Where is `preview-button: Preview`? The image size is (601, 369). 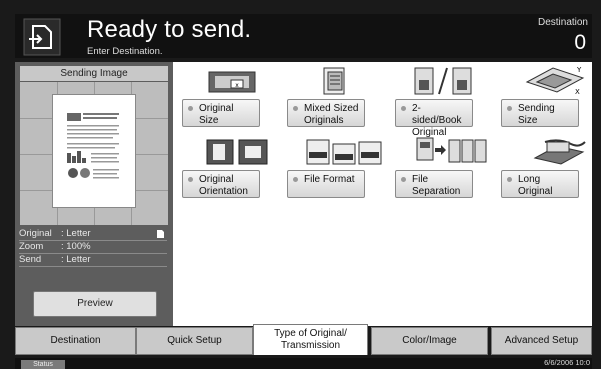 preview-button: Preview is located at coordinates (95, 304).